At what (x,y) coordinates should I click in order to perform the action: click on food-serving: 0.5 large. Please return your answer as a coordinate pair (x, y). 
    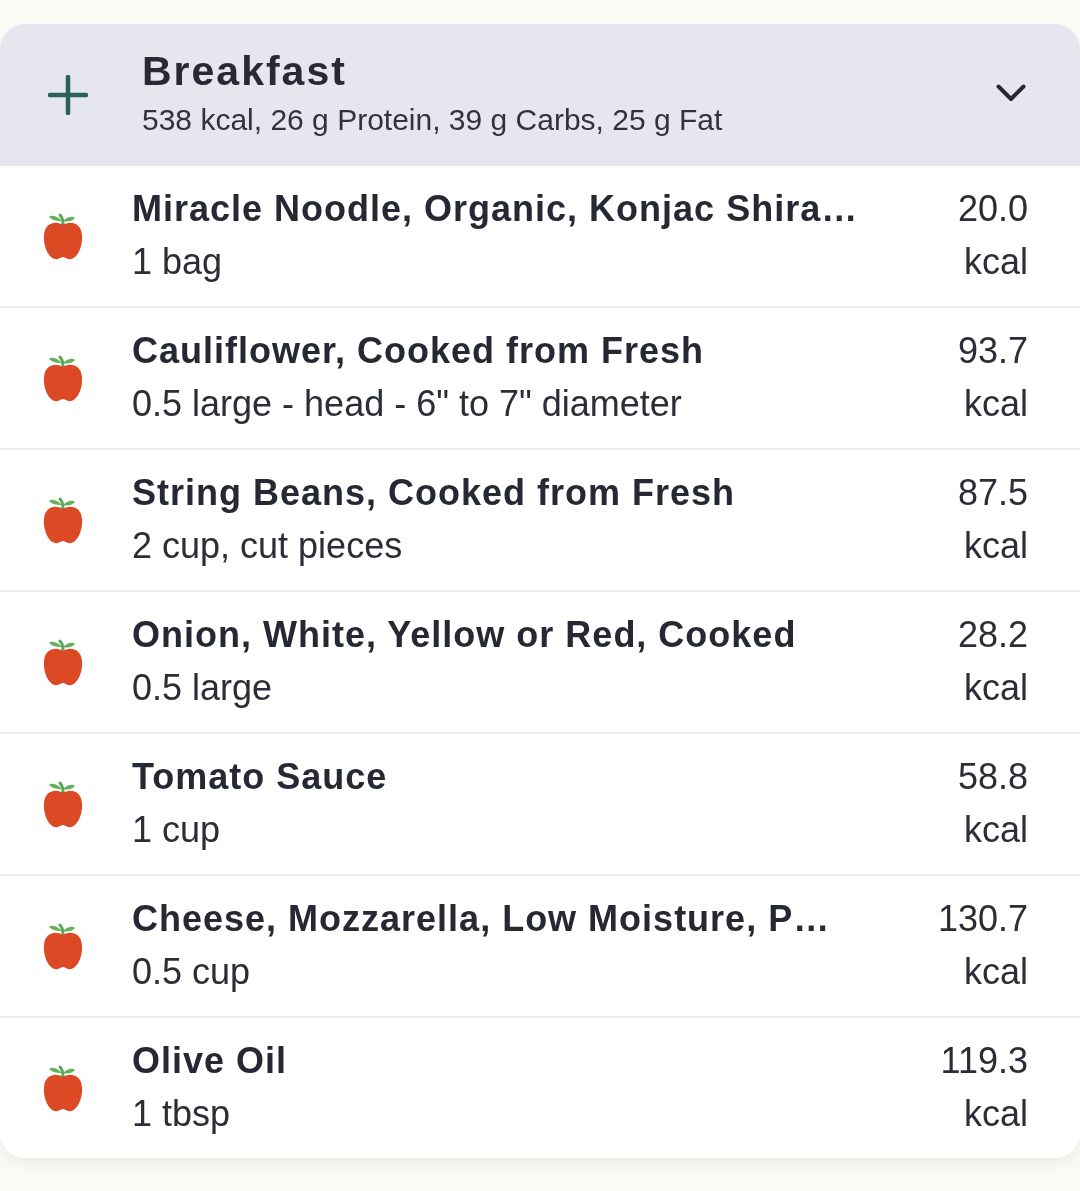
    Looking at the image, I should click on (203, 688).